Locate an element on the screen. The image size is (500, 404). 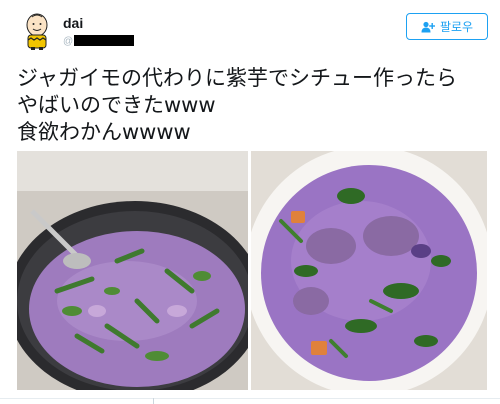
divider-tick is located at coordinates (153, 401).